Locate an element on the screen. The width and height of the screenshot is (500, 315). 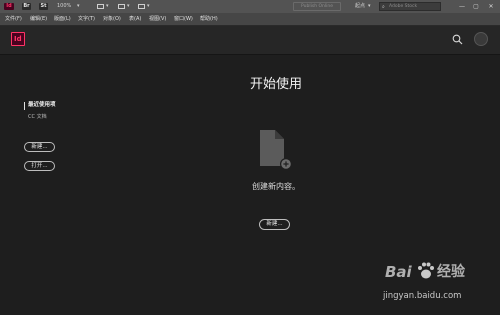
menu-type: 文字(T) is located at coordinates (86, 19).